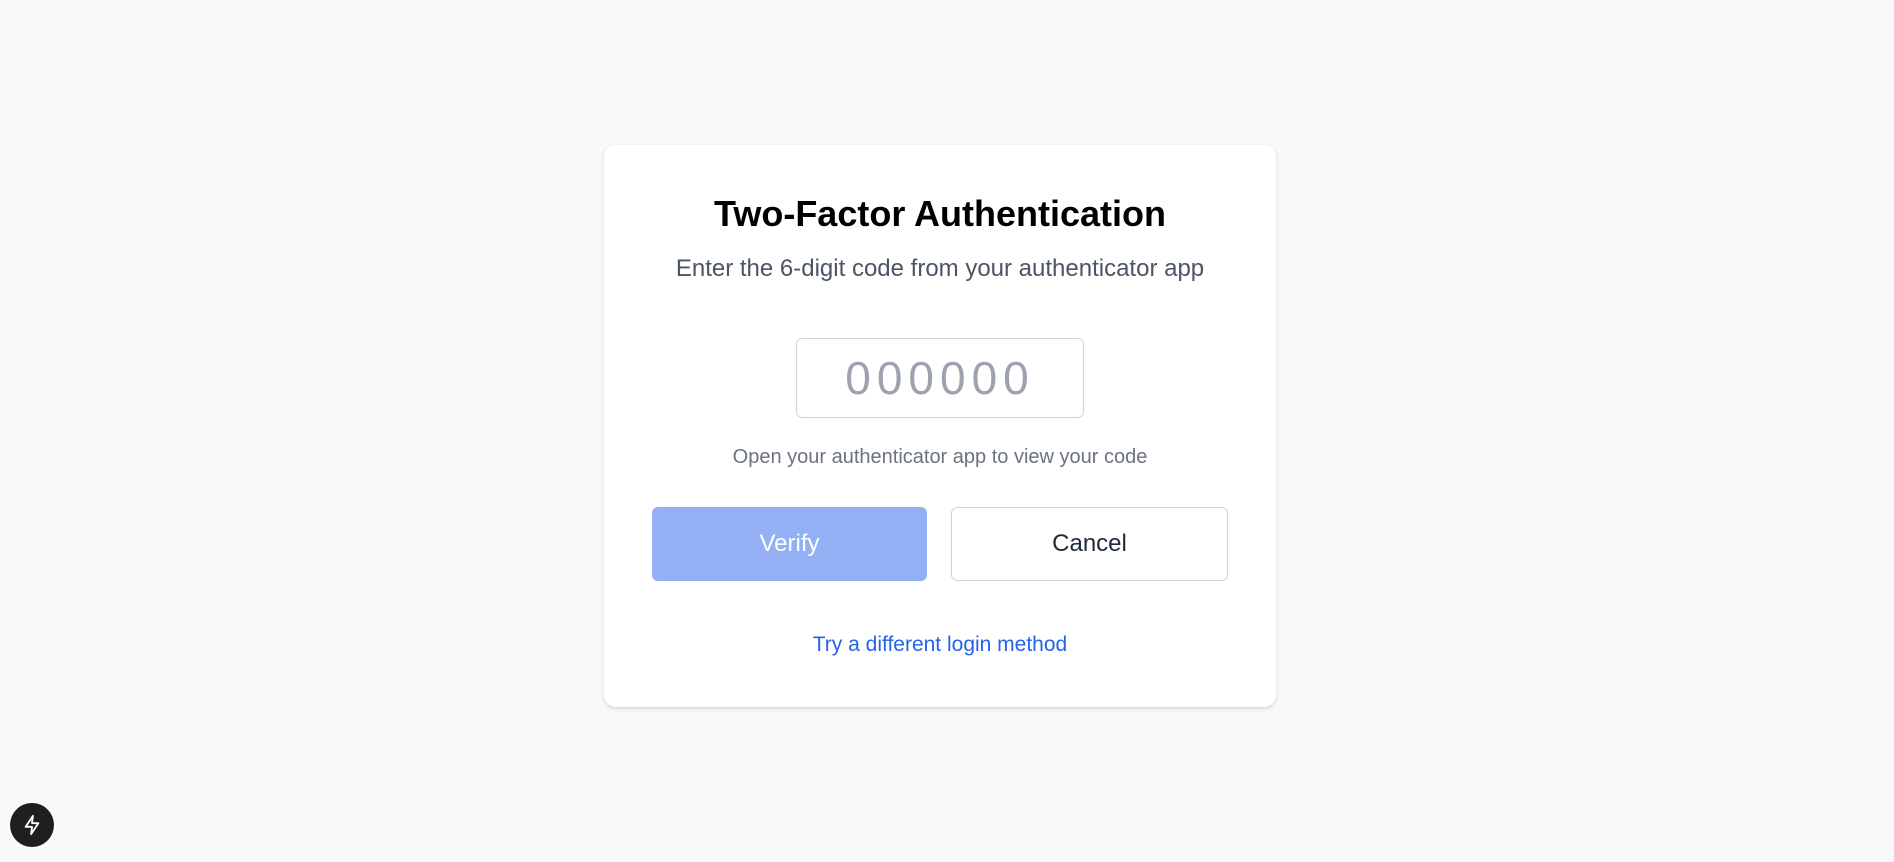 Image resolution: width=1894 pixels, height=862 pixels. Describe the element at coordinates (940, 378) in the screenshot. I see `code-input` at that location.